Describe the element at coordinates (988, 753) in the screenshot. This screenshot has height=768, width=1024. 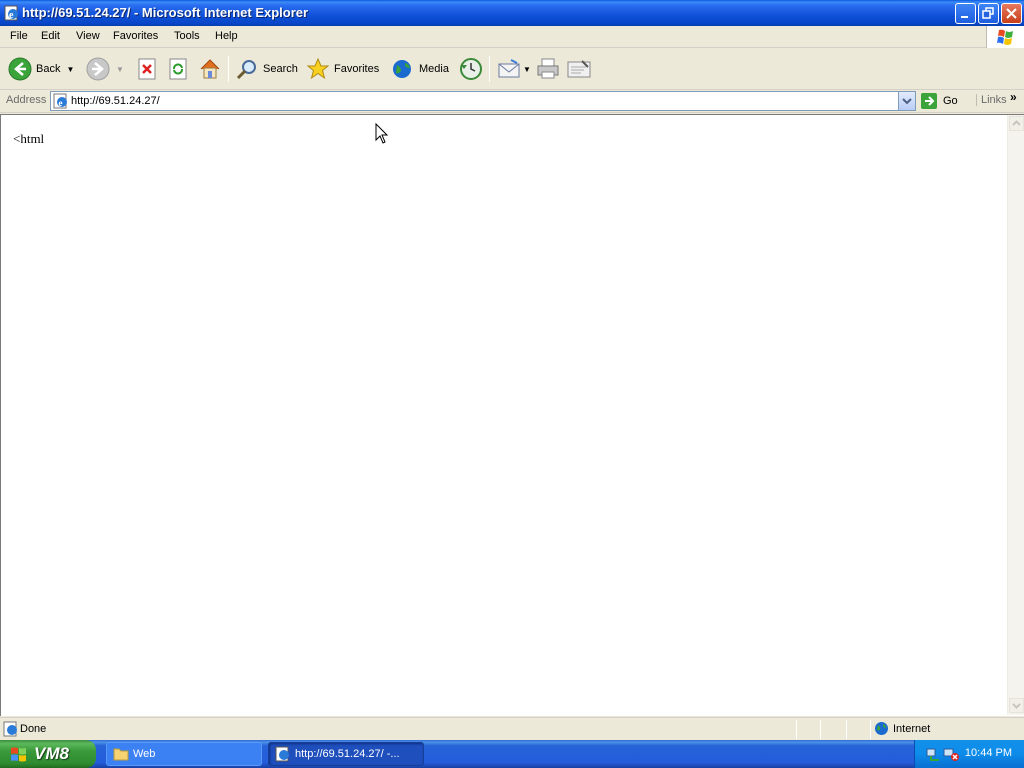
I see `clock: 10:44 PM` at that location.